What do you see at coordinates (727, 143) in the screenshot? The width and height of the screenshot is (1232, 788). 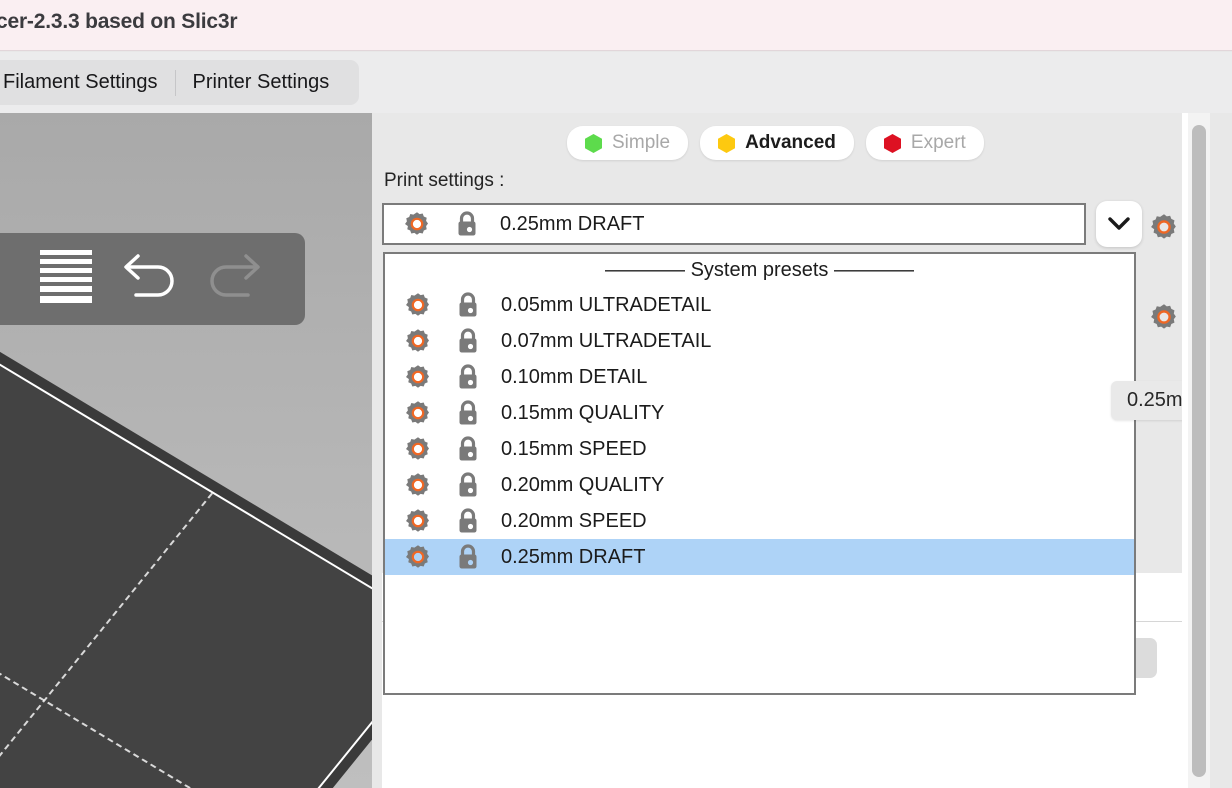 I see `hexagon-icon-yellow` at bounding box center [727, 143].